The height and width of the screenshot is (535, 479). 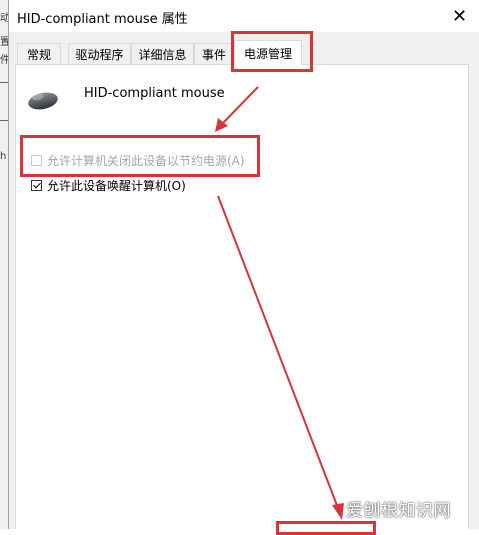 What do you see at coordinates (36, 185) in the screenshot?
I see `allow-wake-checkbox` at bounding box center [36, 185].